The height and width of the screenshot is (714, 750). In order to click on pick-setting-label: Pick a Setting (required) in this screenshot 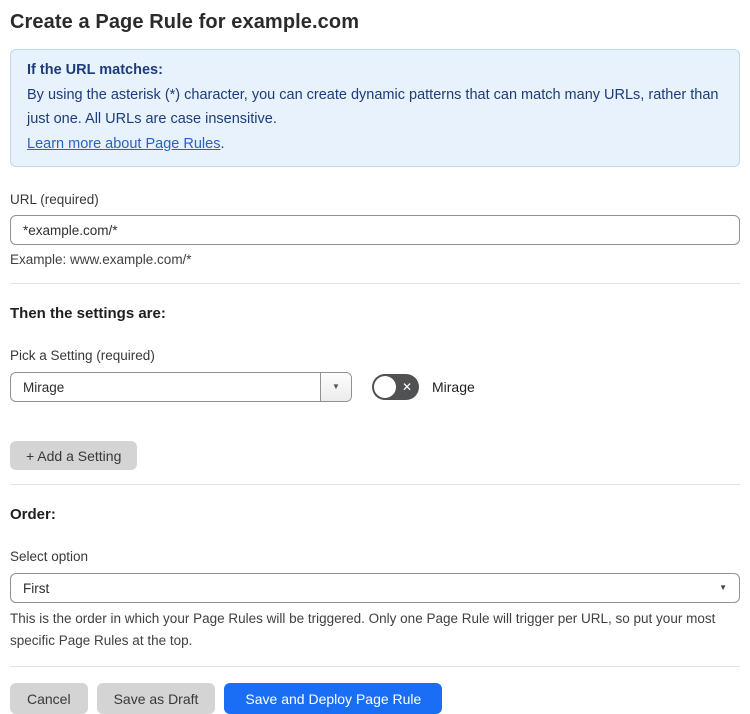, I will do `click(82, 355)`.